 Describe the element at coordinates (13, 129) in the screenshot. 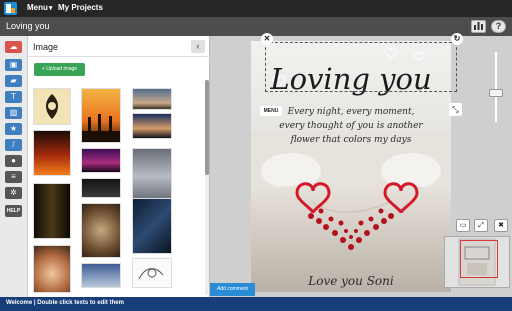

I see `star-icon: ★` at that location.